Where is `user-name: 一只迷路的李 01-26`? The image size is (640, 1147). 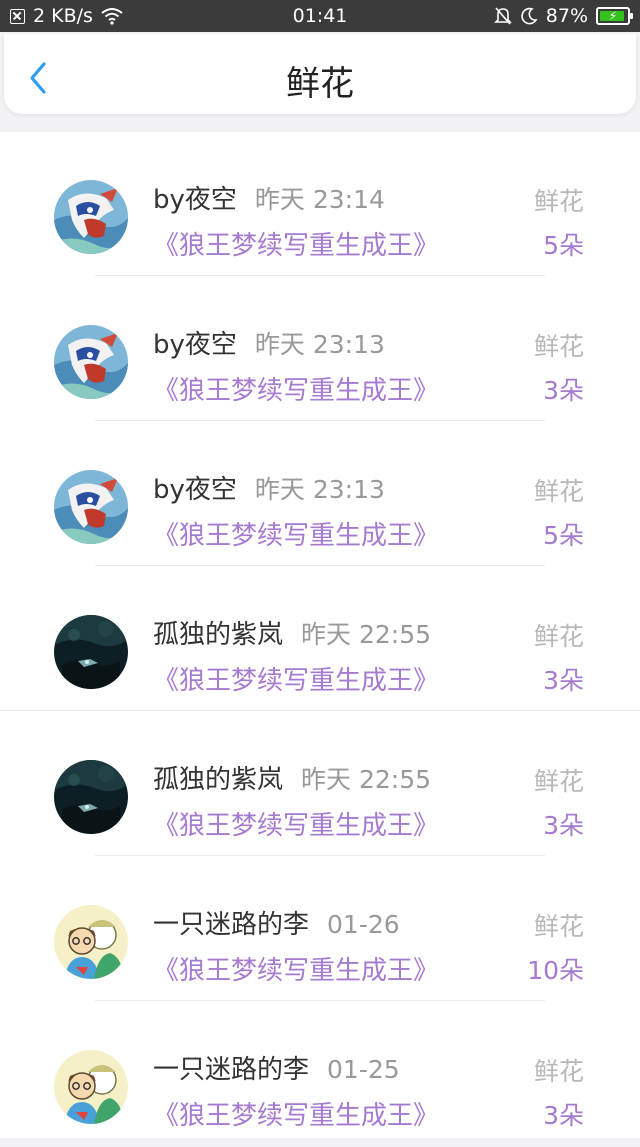 user-name: 一只迷路的李 01-26 is located at coordinates (276, 922).